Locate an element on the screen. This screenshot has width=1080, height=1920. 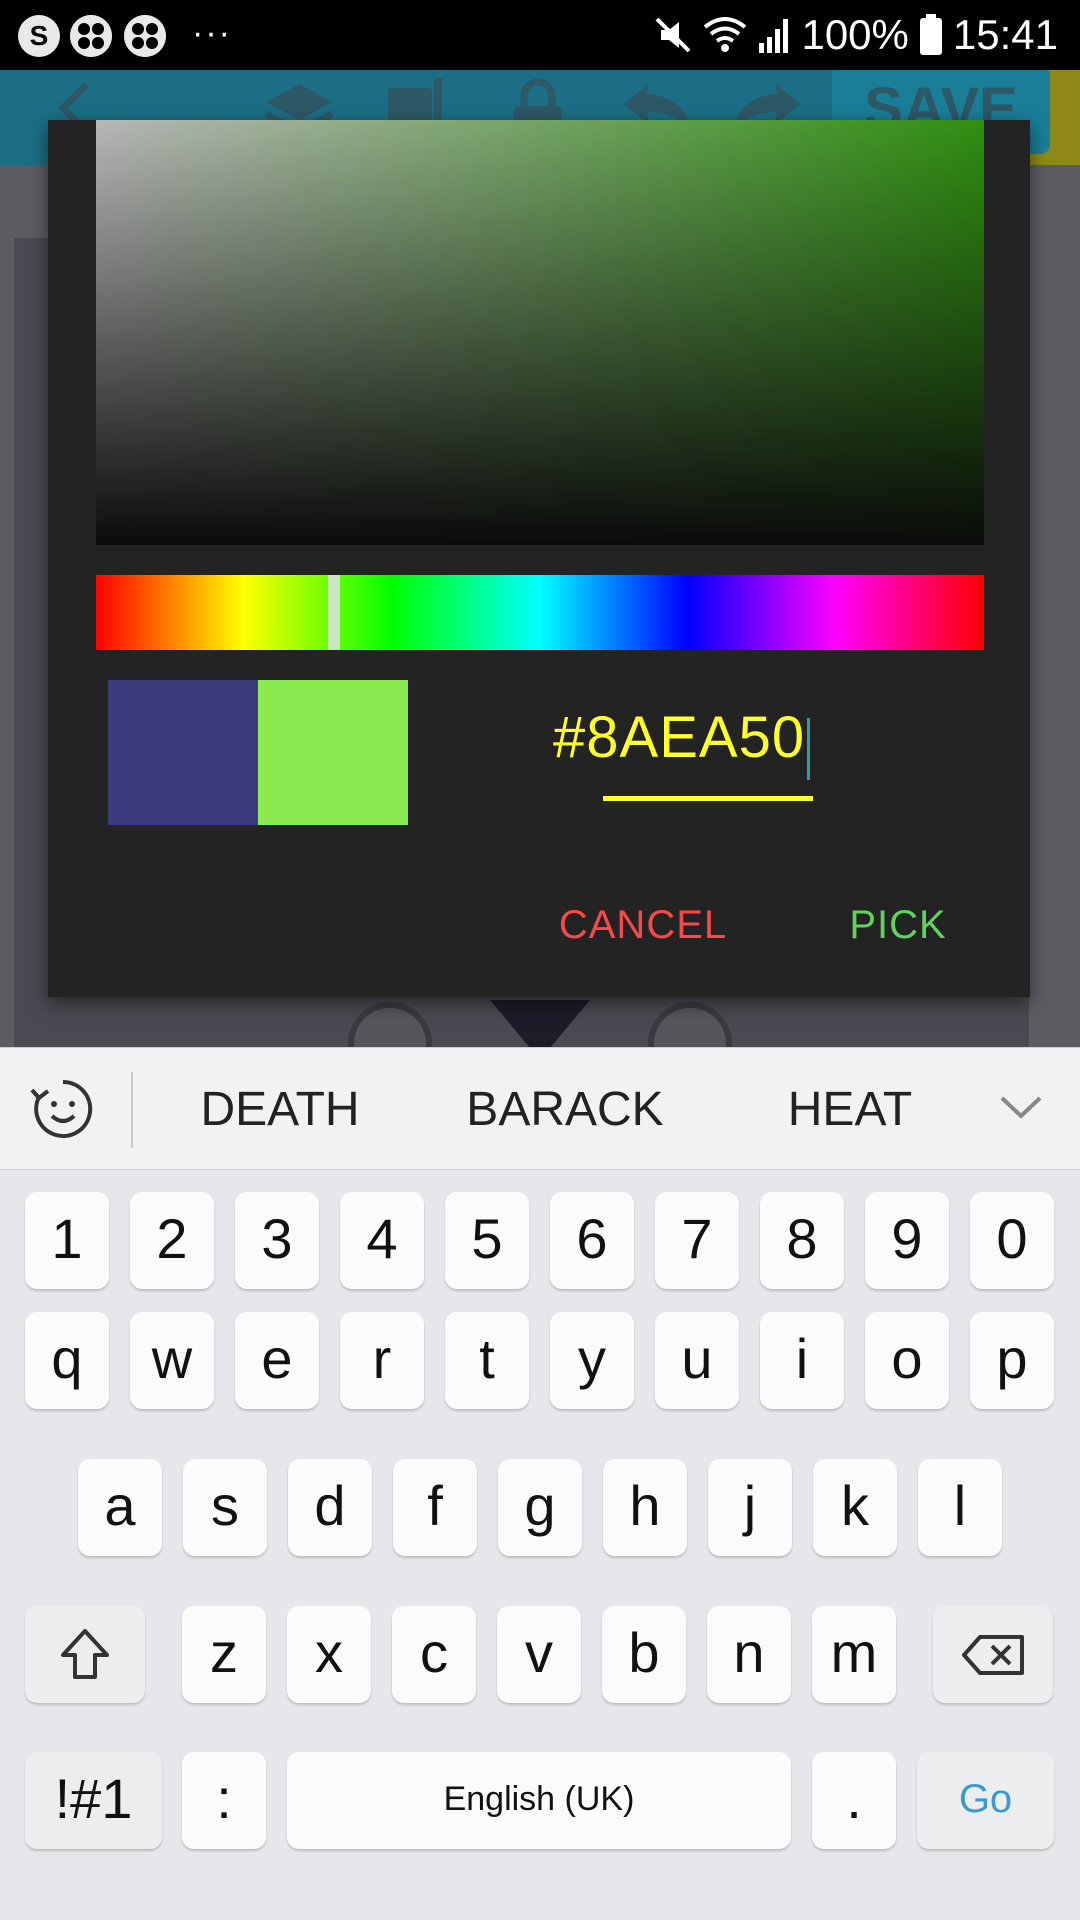
letter-key: a is located at coordinates (120, 1507).